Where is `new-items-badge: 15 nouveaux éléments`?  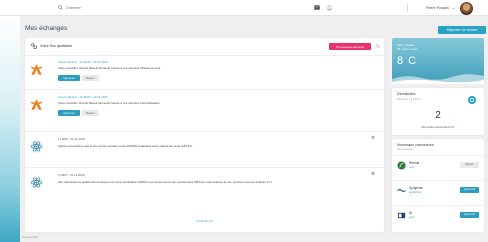 new-items-badge: 15 nouveaux éléments is located at coordinates (350, 46).